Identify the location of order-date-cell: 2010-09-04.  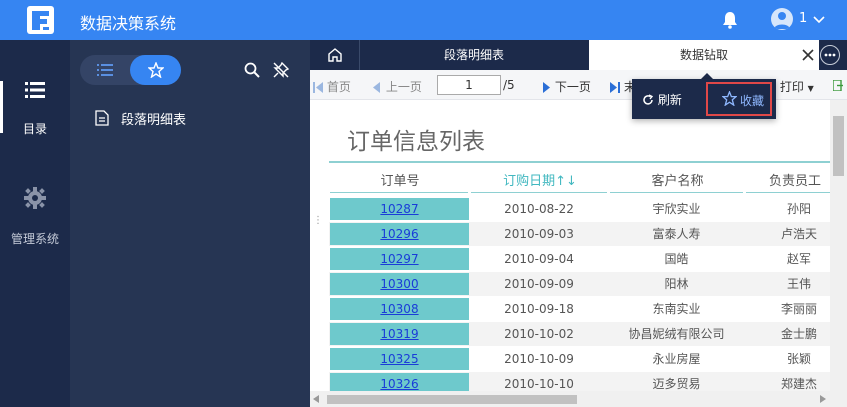
(539, 259).